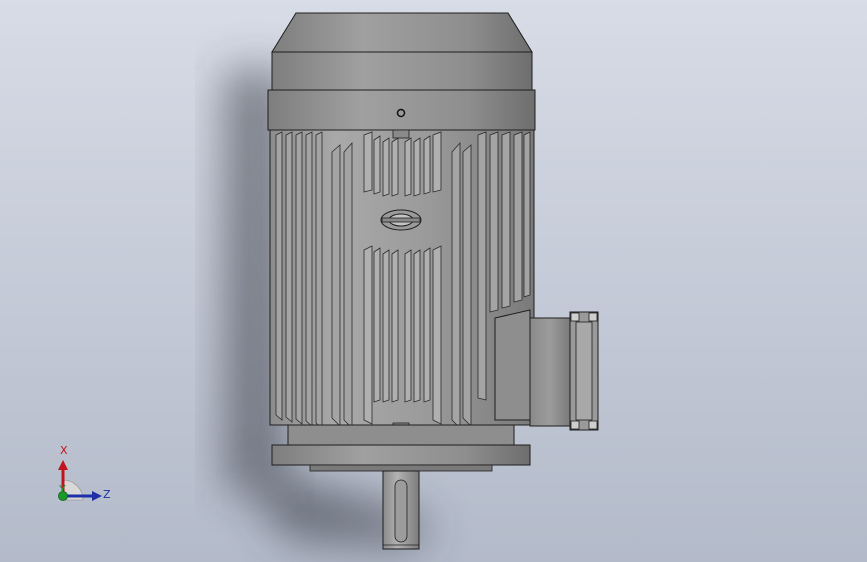 This screenshot has height=562, width=867. Describe the element at coordinates (401, 510) in the screenshot. I see `motor-shaft` at that location.